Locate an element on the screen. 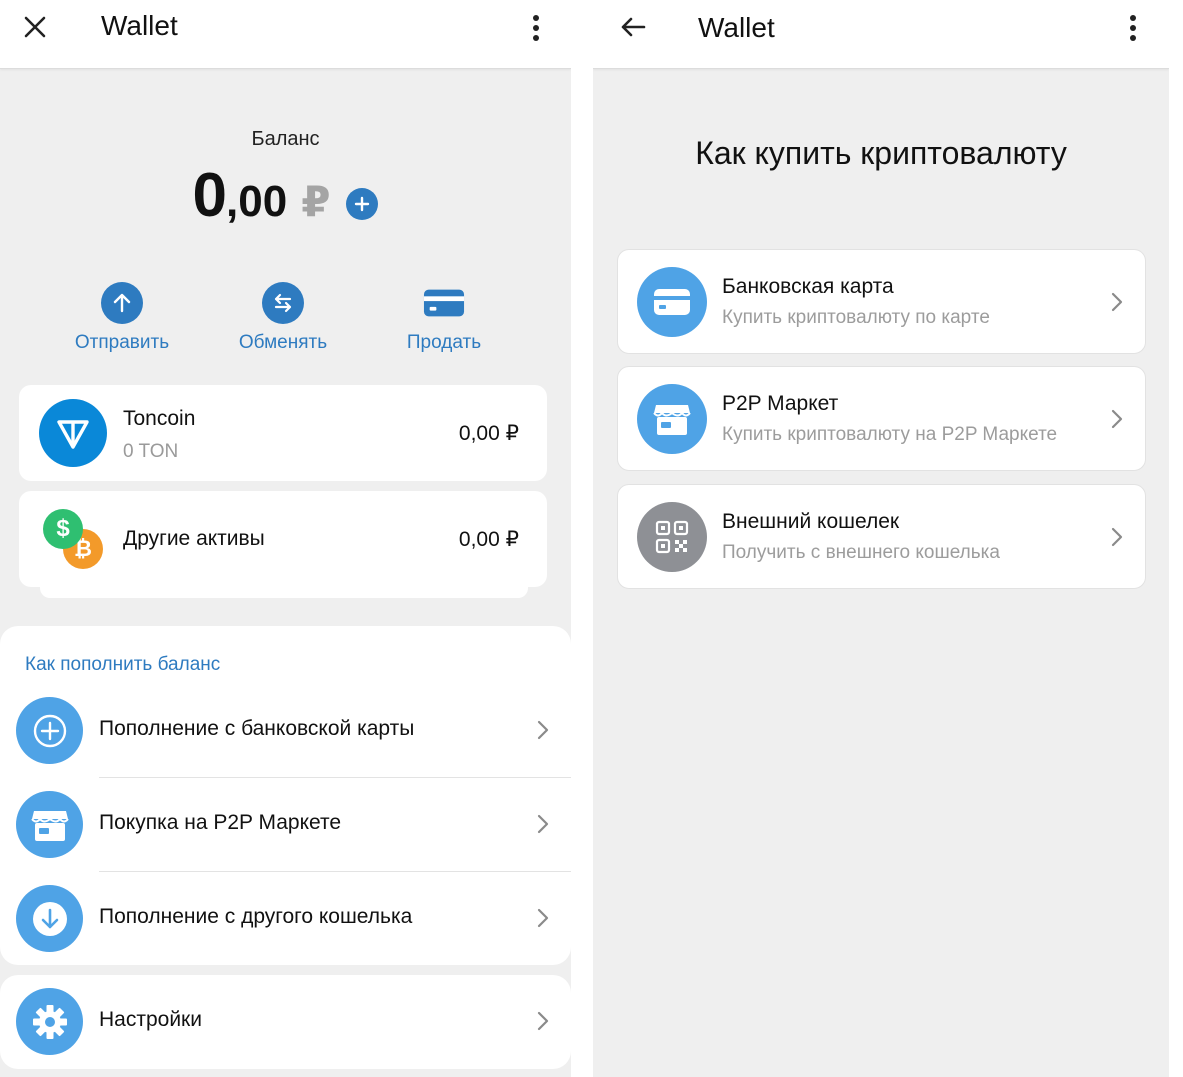 The image size is (1183, 1077). balance-amount: 0 ,00 ₽ is located at coordinates (285, 195).